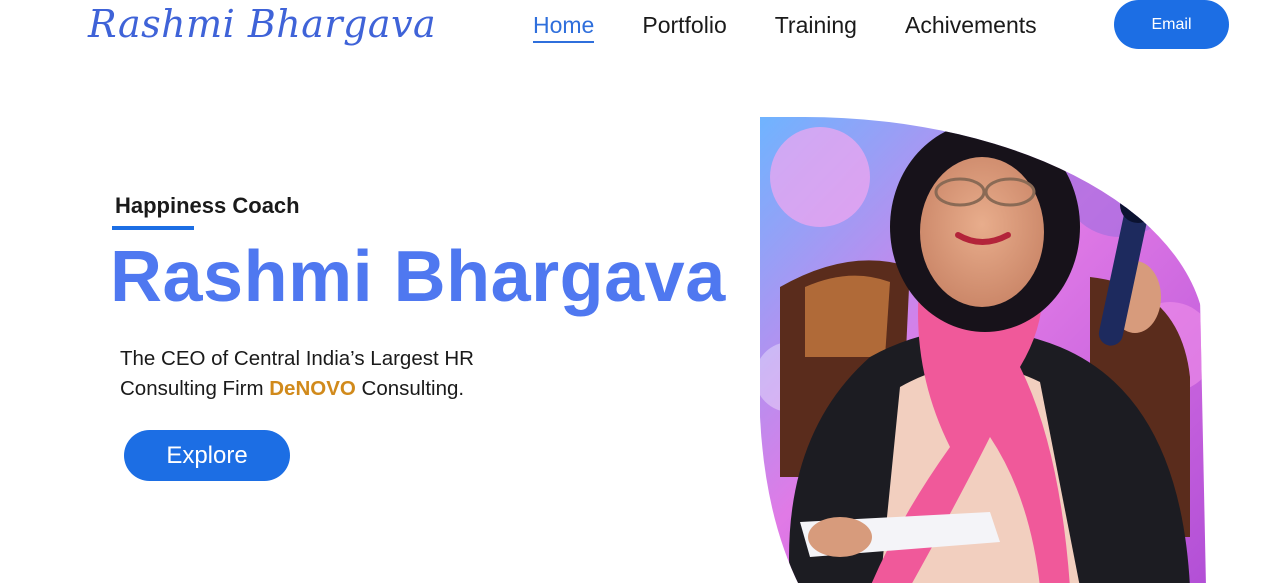  I want to click on desc-line-1: The CEO of Central India’s Largest HR, so click(297, 358).